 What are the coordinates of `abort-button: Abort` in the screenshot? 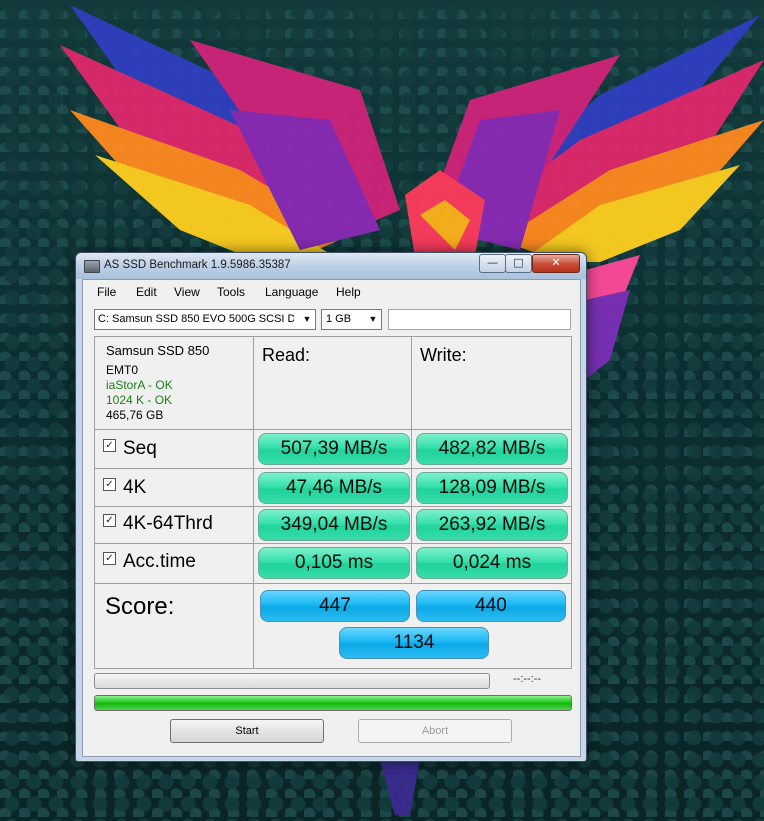 It's located at (435, 731).